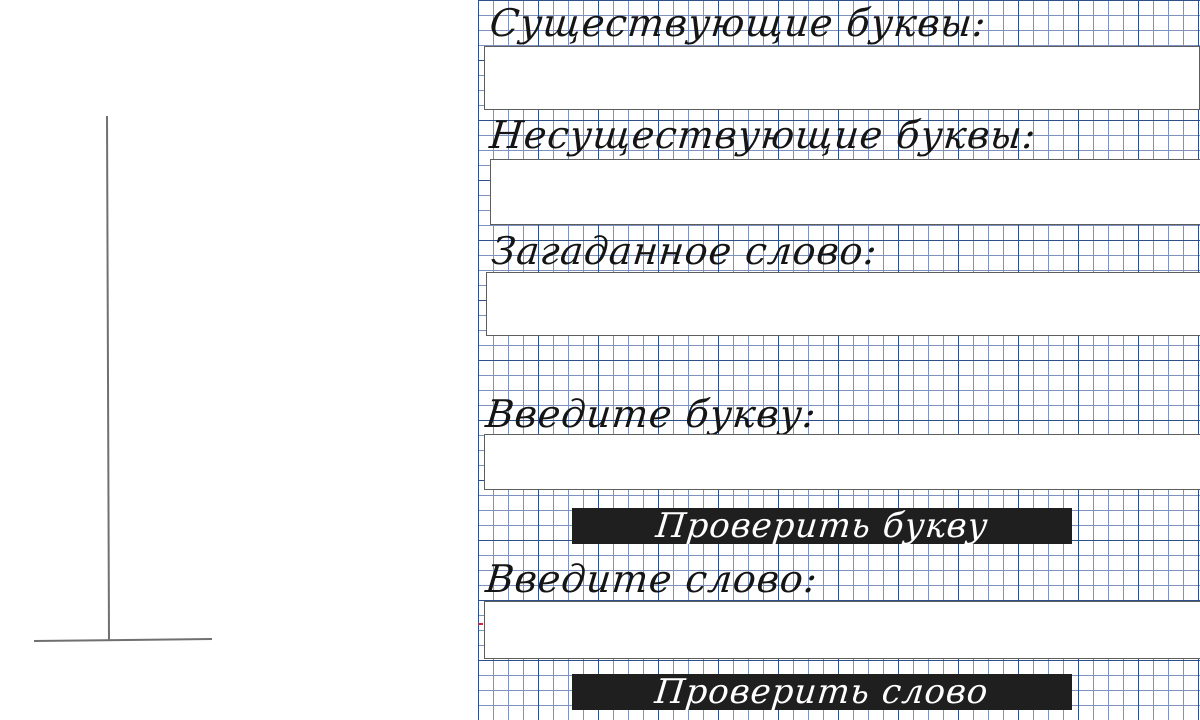  Describe the element at coordinates (684, 251) in the screenshot. I see `secret-word-label: Загаданное слово:` at that location.